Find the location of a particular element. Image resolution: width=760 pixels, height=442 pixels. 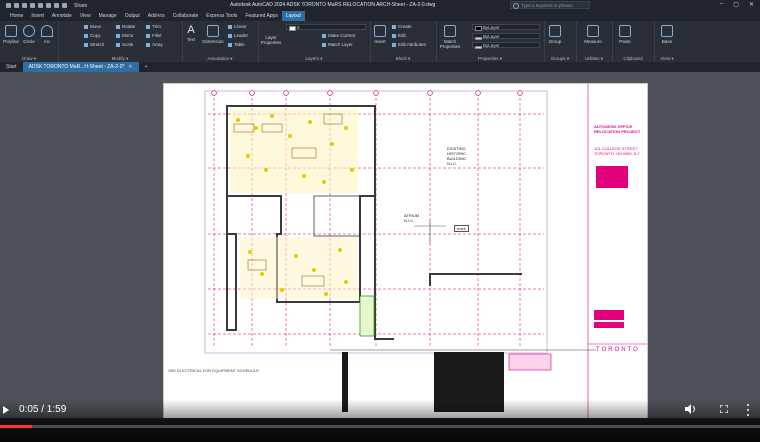

close-tab-icon: ✕ is located at coordinates (130, 67).